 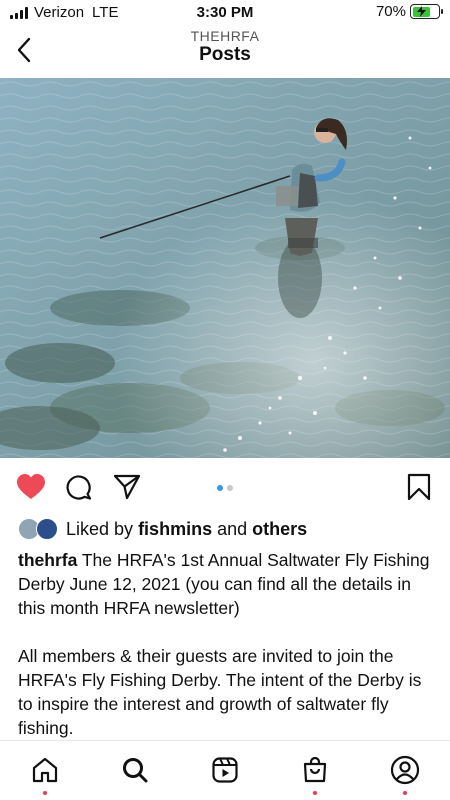 What do you see at coordinates (100, 528) in the screenshot?
I see `liked-by-prefix: Liked by` at bounding box center [100, 528].